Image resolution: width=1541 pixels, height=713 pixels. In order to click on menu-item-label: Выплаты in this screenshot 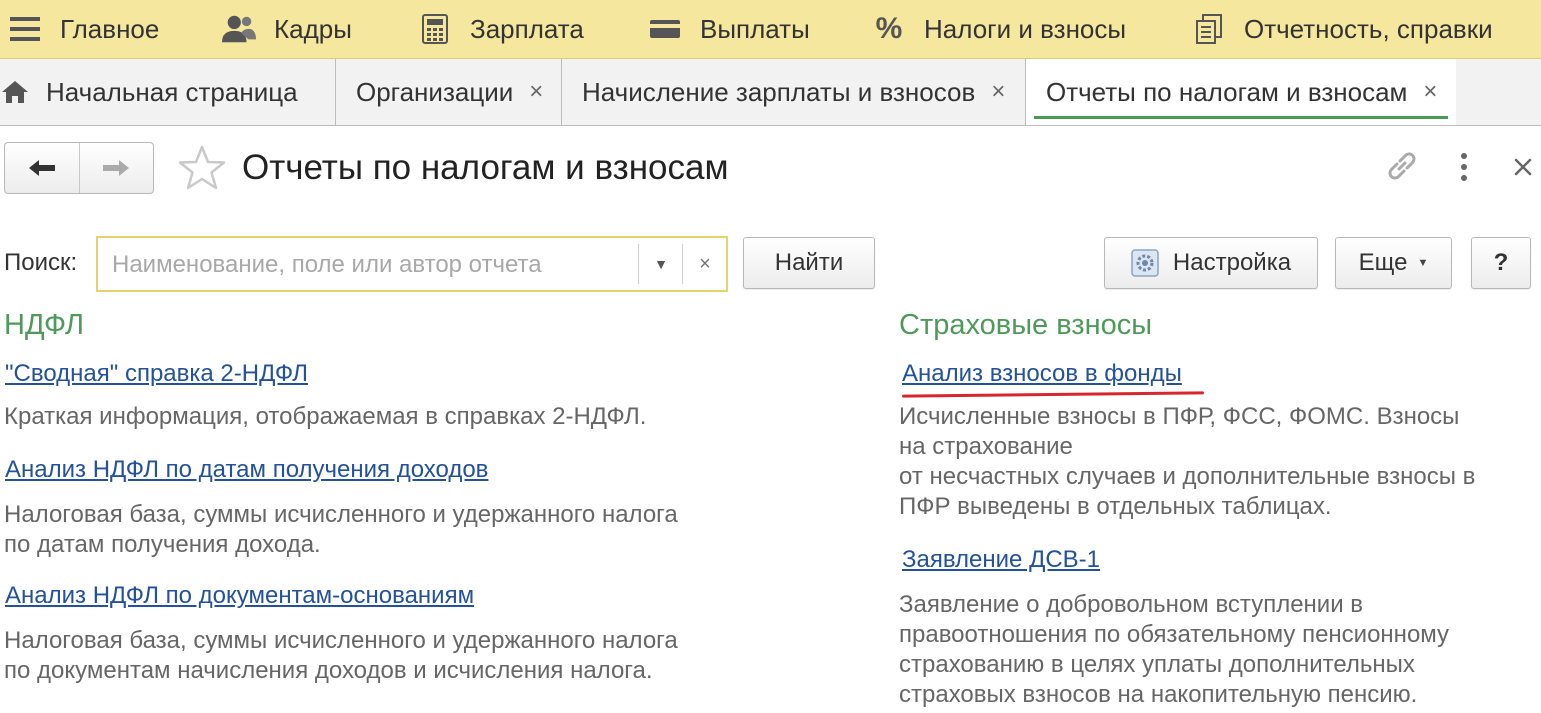, I will do `click(755, 28)`.